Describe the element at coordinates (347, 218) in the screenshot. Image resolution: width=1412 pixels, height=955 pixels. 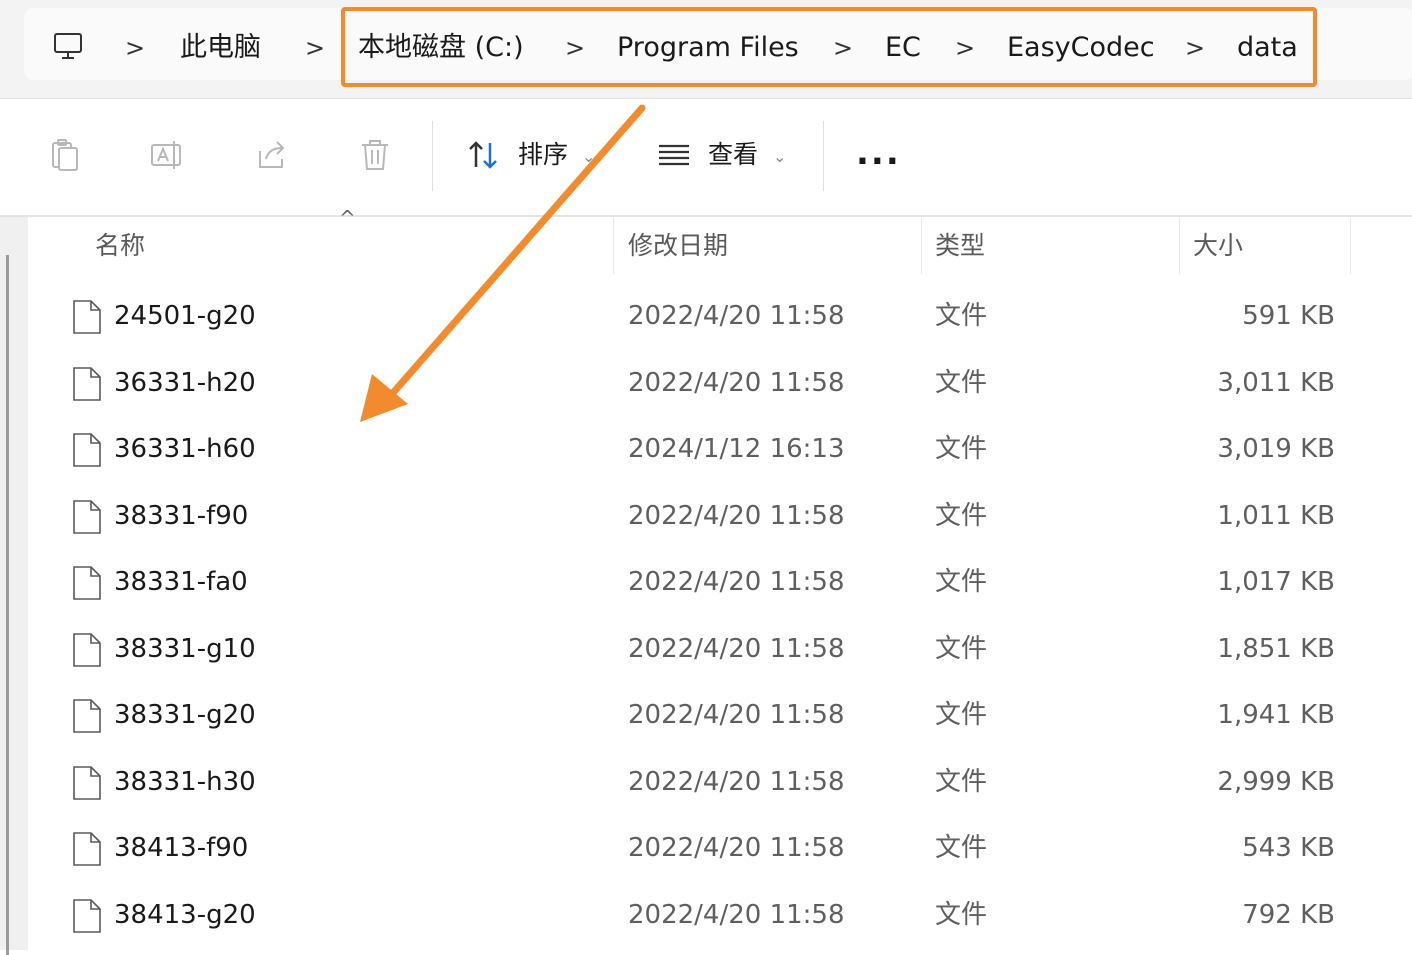
I see `sort-ascending-caret-icon: ^` at that location.